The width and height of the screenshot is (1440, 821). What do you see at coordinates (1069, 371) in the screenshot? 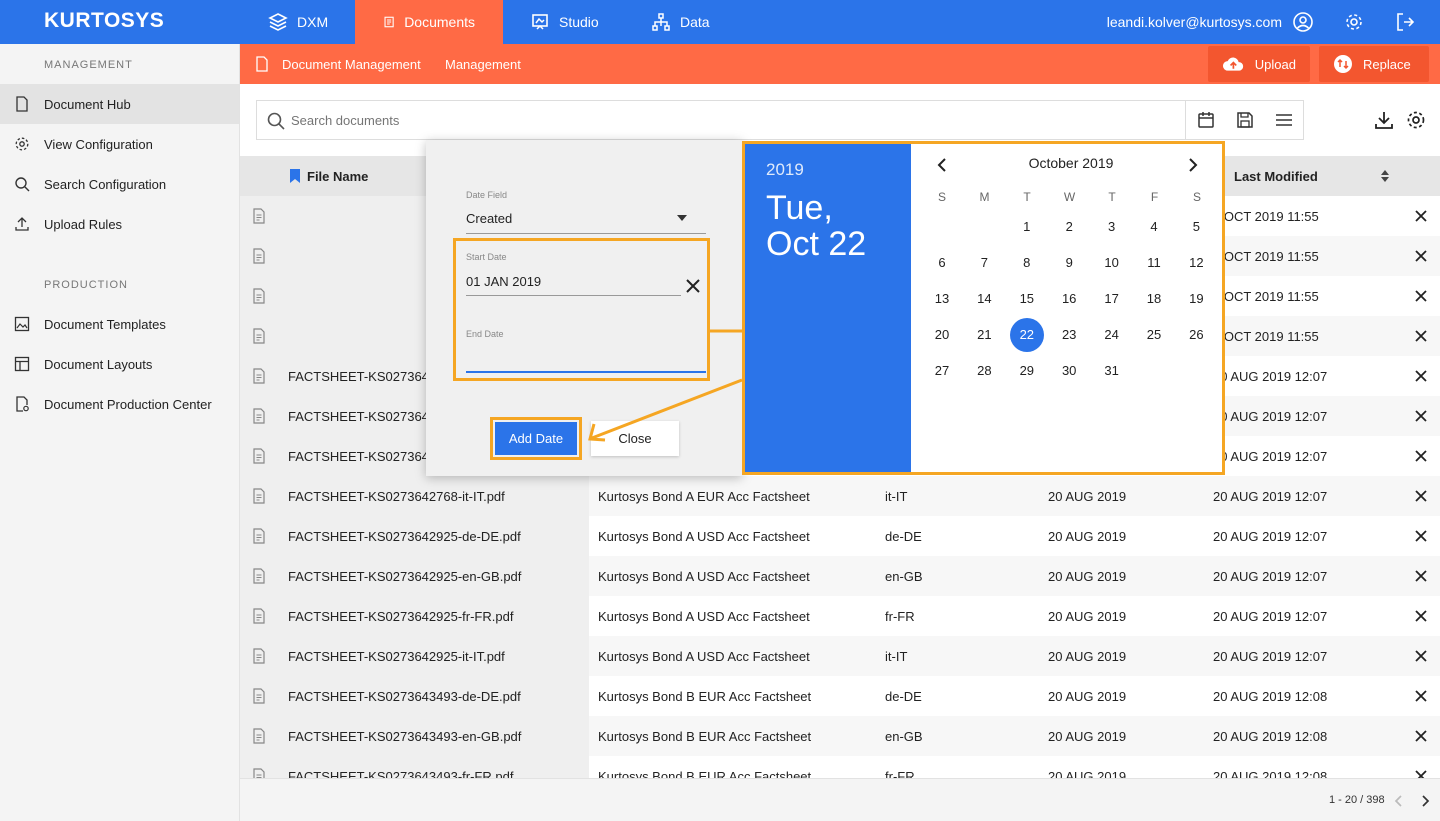
I see `calendar-day: 30` at bounding box center [1069, 371].